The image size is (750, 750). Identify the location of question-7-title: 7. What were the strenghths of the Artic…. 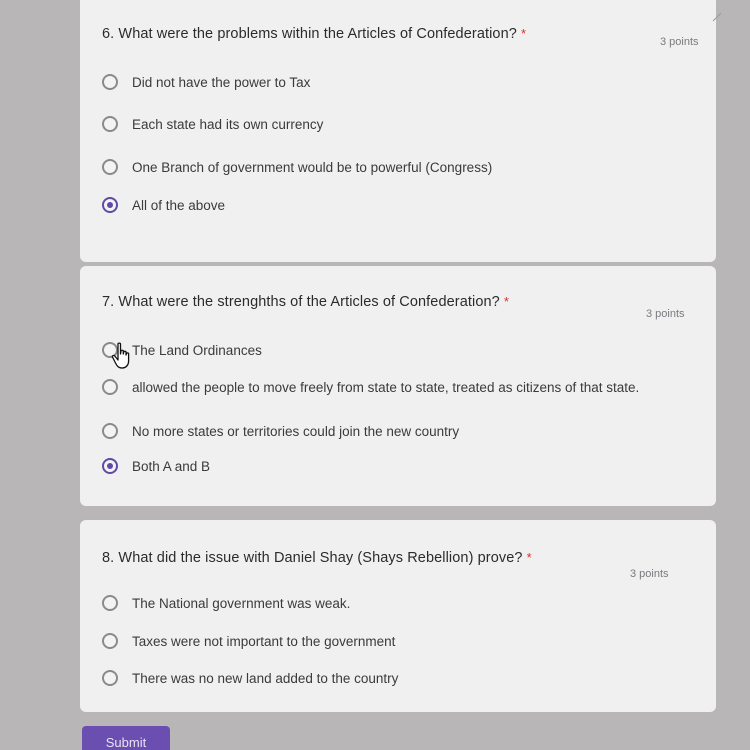
(305, 302).